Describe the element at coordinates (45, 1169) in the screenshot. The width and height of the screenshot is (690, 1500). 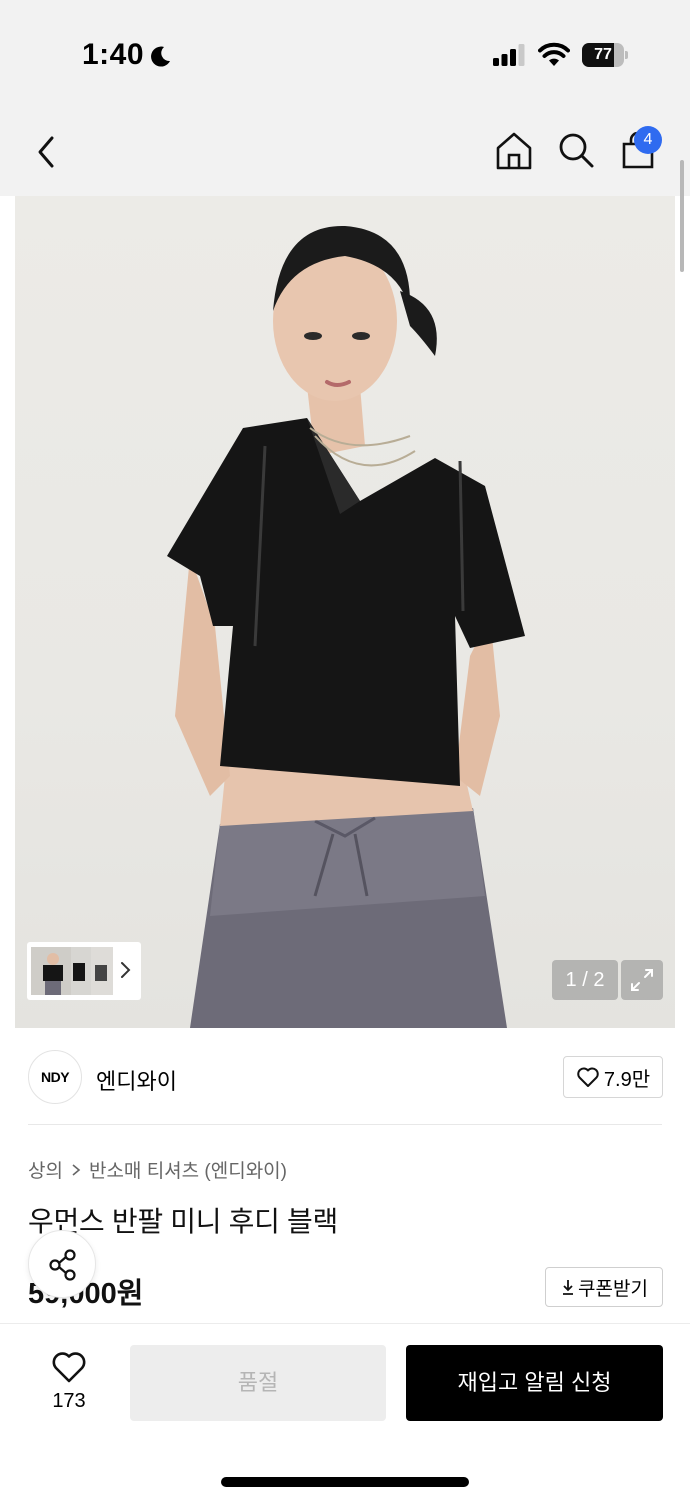
I see `breadcrumb-item: 상의` at that location.